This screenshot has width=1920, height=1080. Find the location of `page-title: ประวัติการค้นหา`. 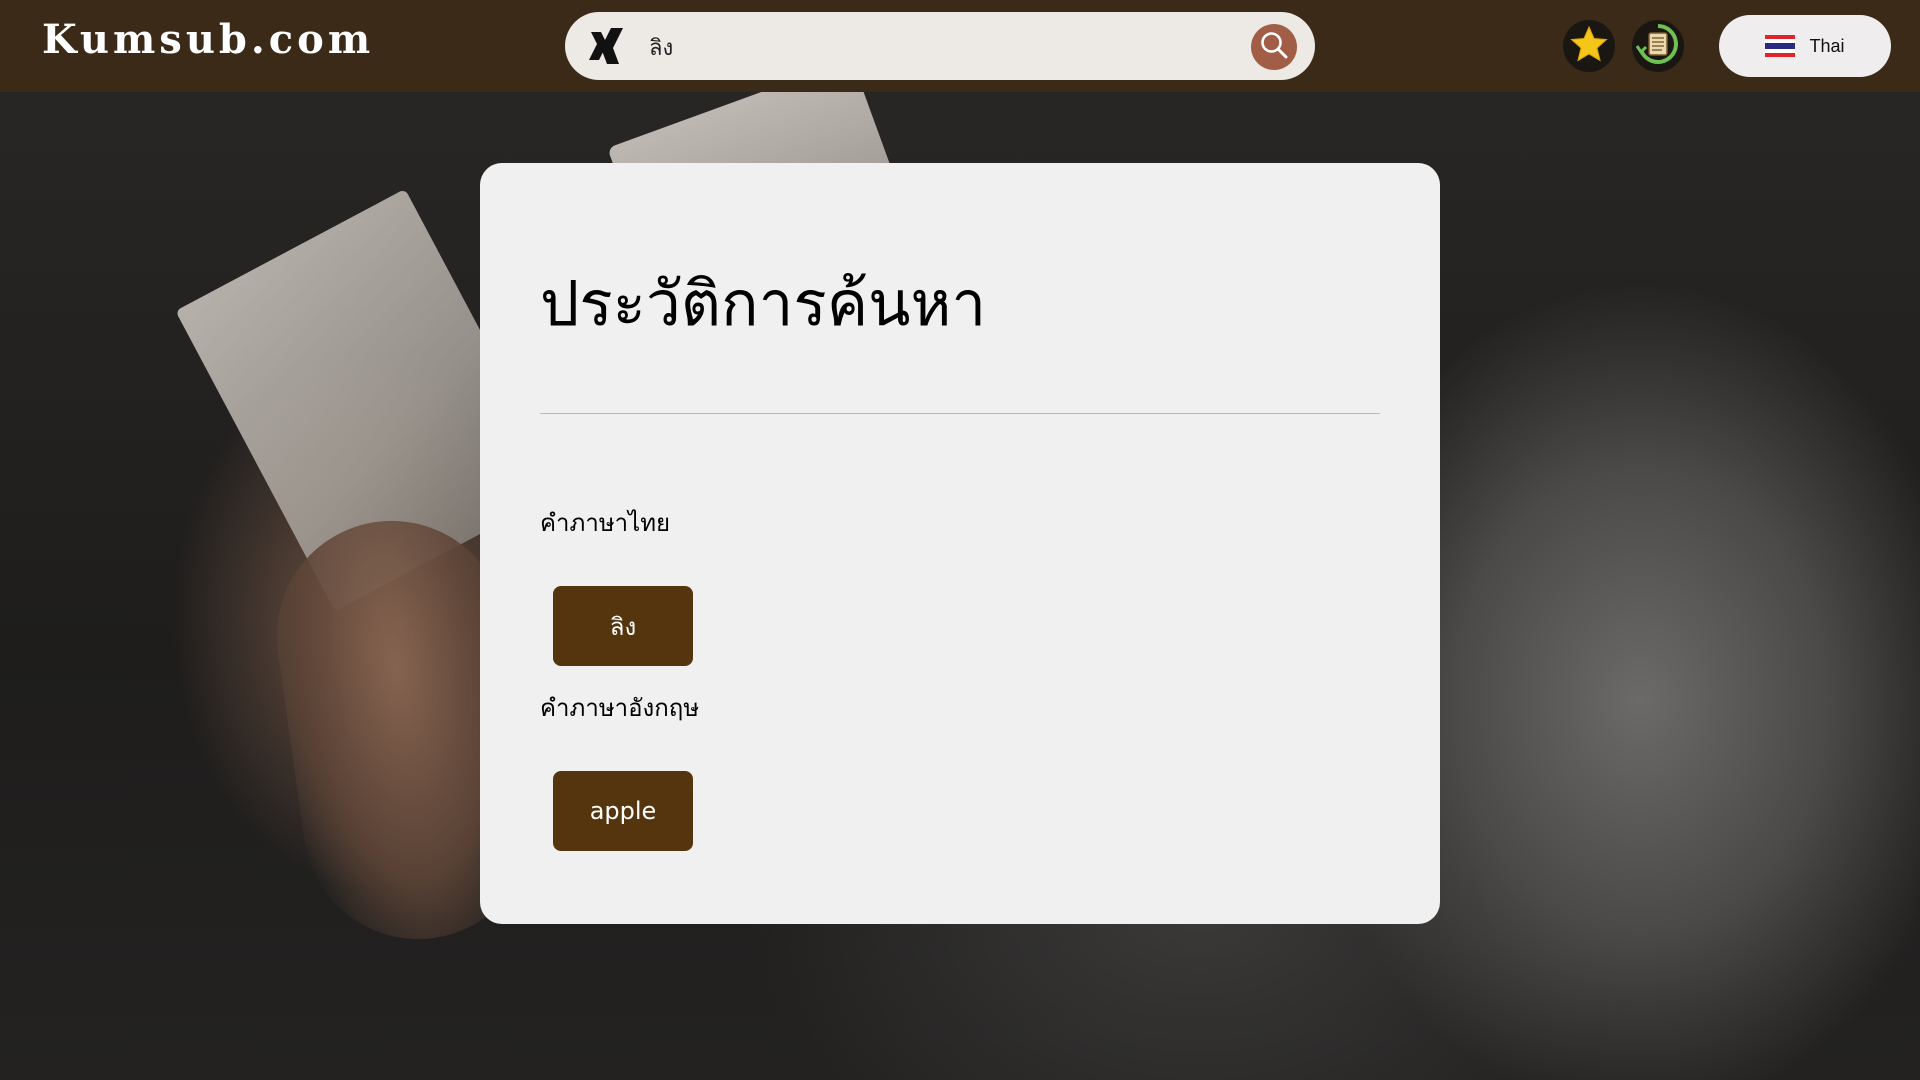

page-title: ประวัติการค้นหา is located at coordinates (763, 303).